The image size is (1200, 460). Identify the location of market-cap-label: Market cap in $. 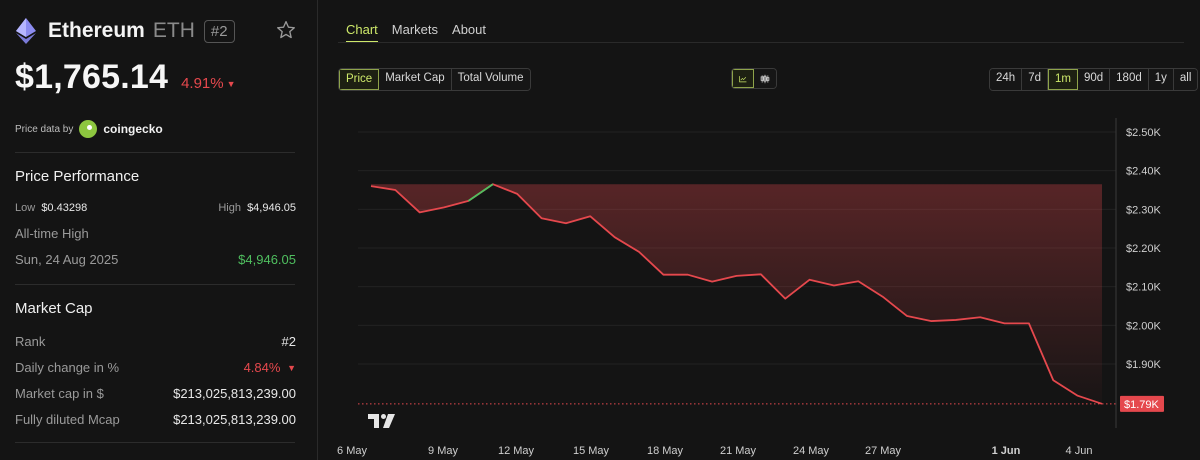
(59, 393).